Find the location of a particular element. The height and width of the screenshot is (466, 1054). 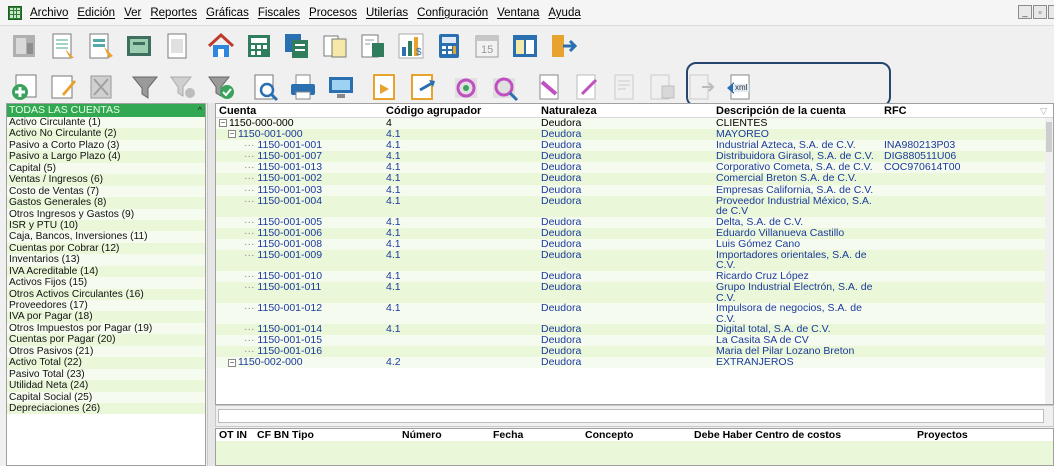

sidebar-item: Pasivo a Corto Plazo (3) is located at coordinates (106, 145).